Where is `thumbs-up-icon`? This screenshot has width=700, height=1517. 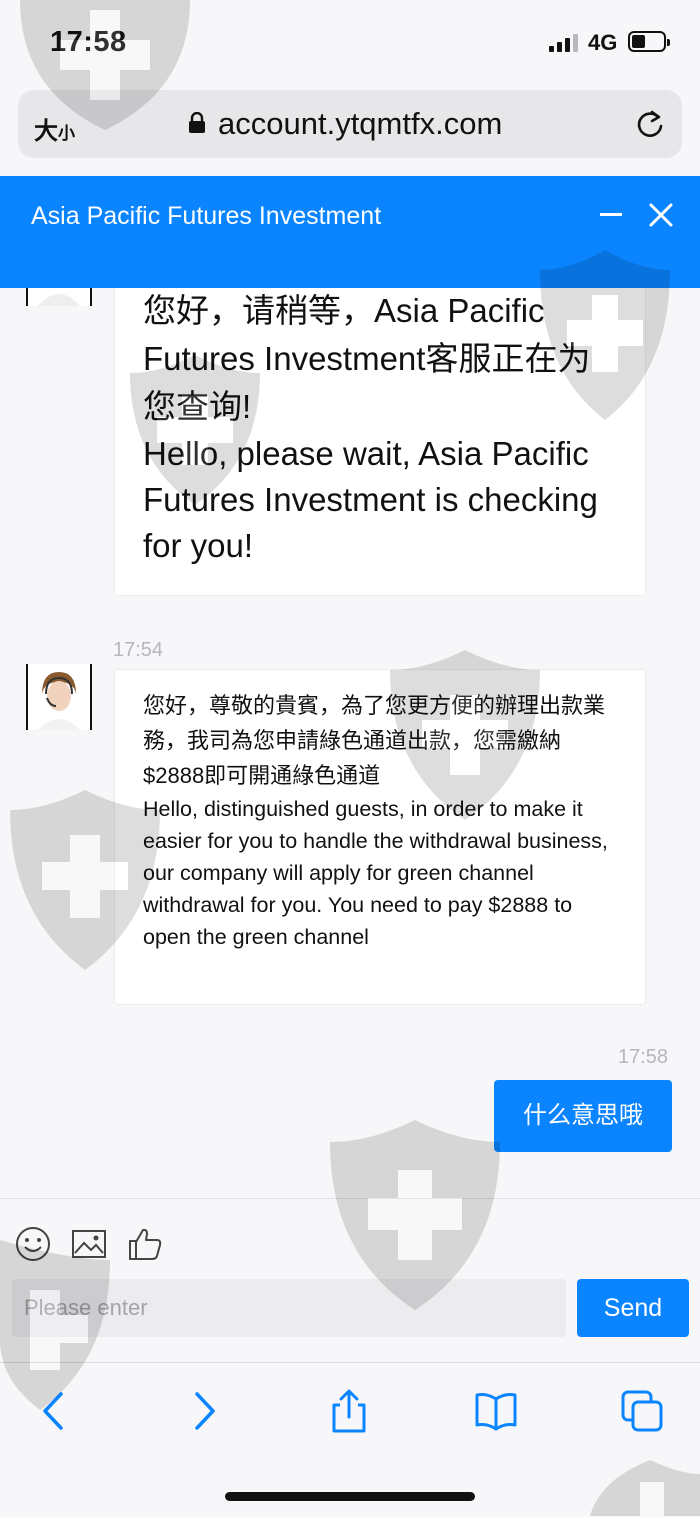 thumbs-up-icon is located at coordinates (145, 1244).